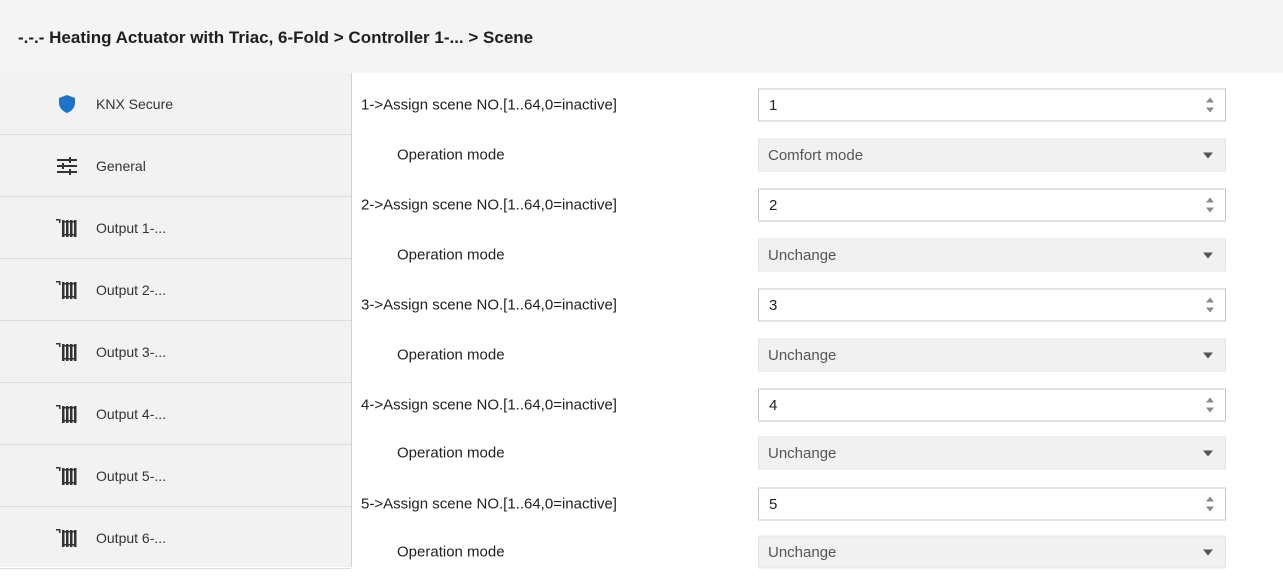 The width and height of the screenshot is (1283, 577). I want to click on scene-5-row: 5->Assign scene NO.[1..64,0=inactive] 5, so click(817, 504).